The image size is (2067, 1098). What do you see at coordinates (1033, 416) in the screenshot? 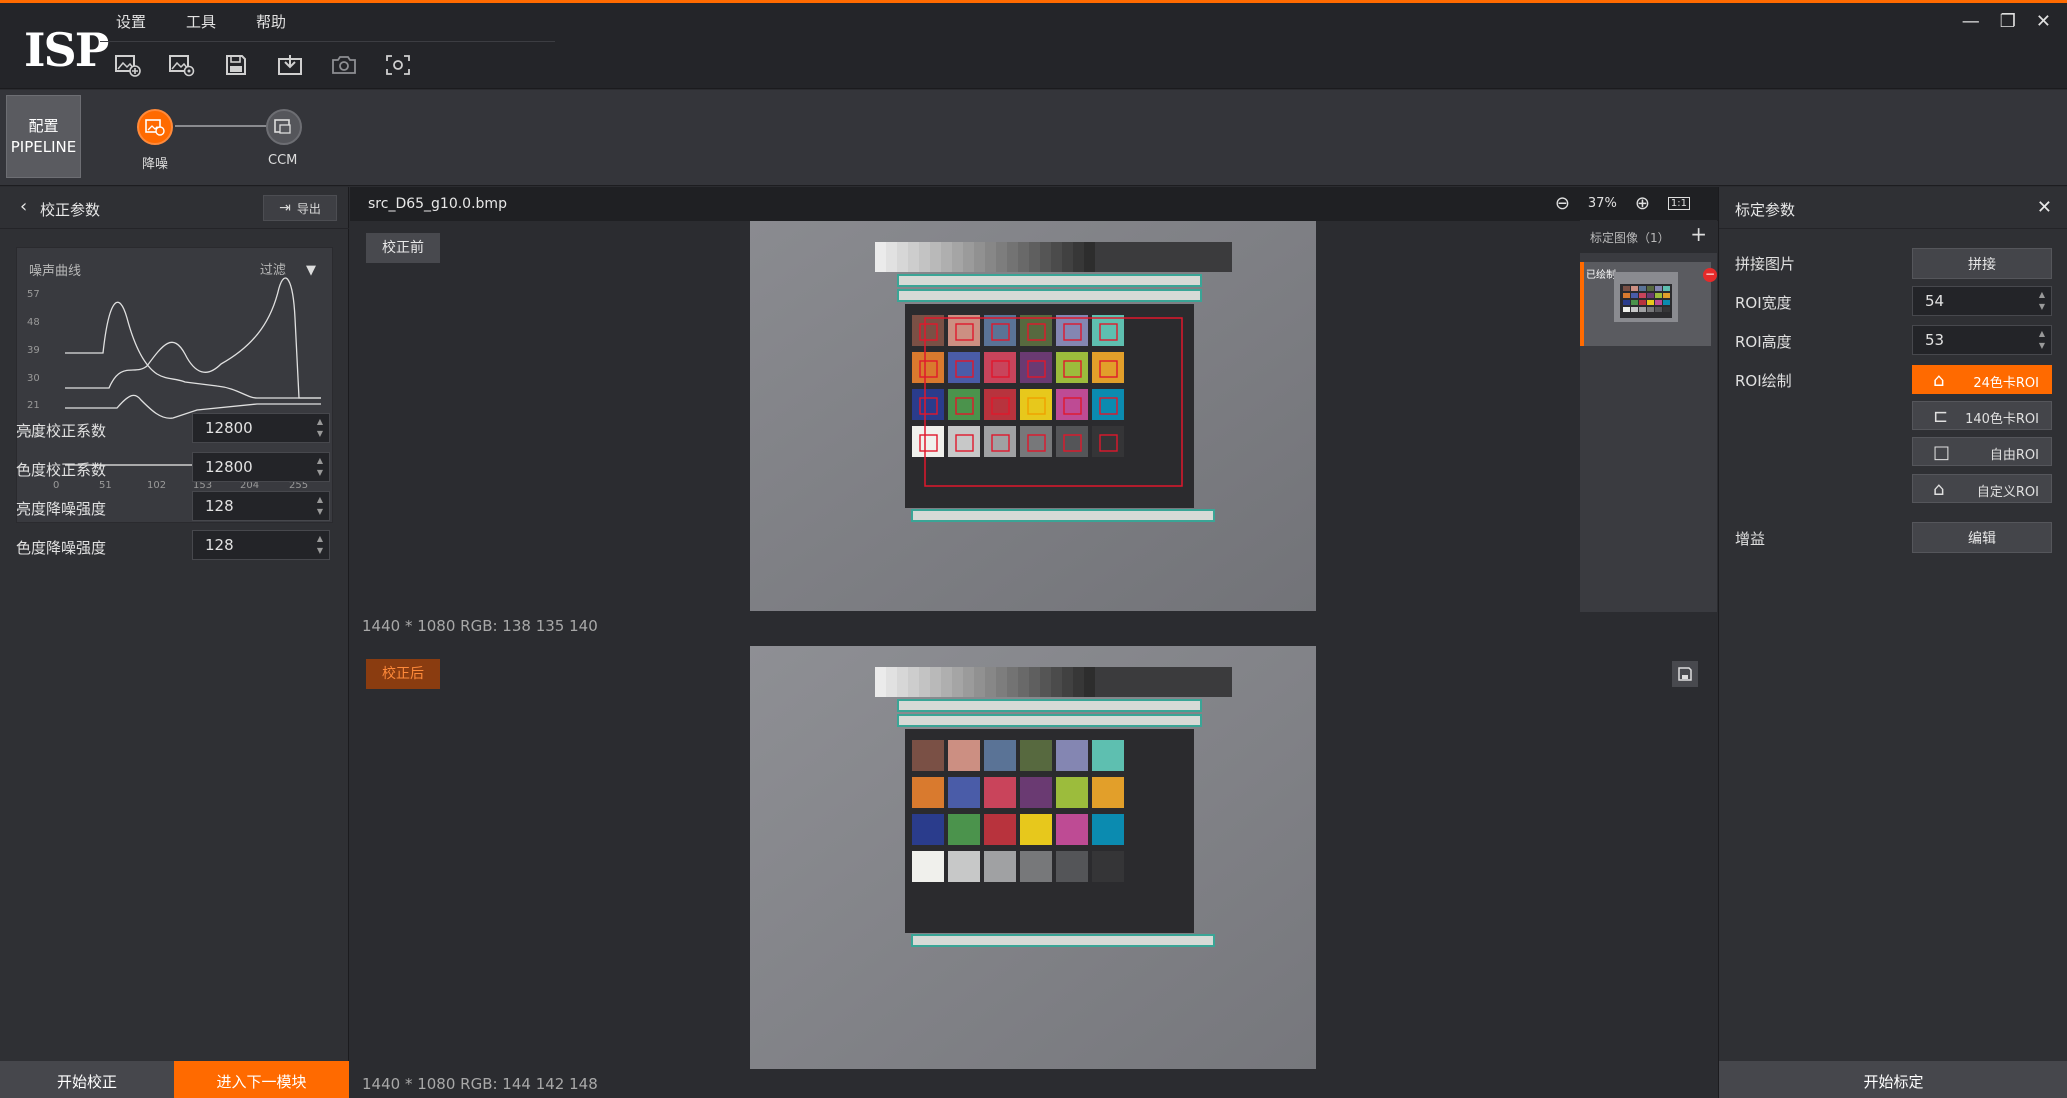
I see `before-image` at bounding box center [1033, 416].